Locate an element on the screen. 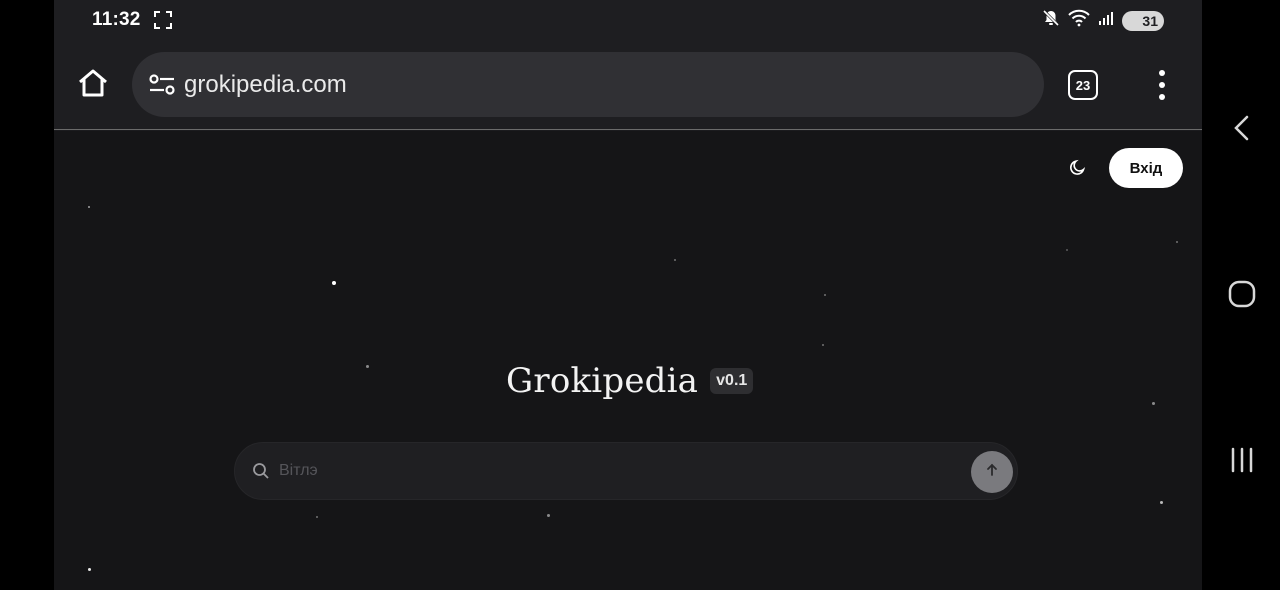  back-button is located at coordinates (1242, 130).